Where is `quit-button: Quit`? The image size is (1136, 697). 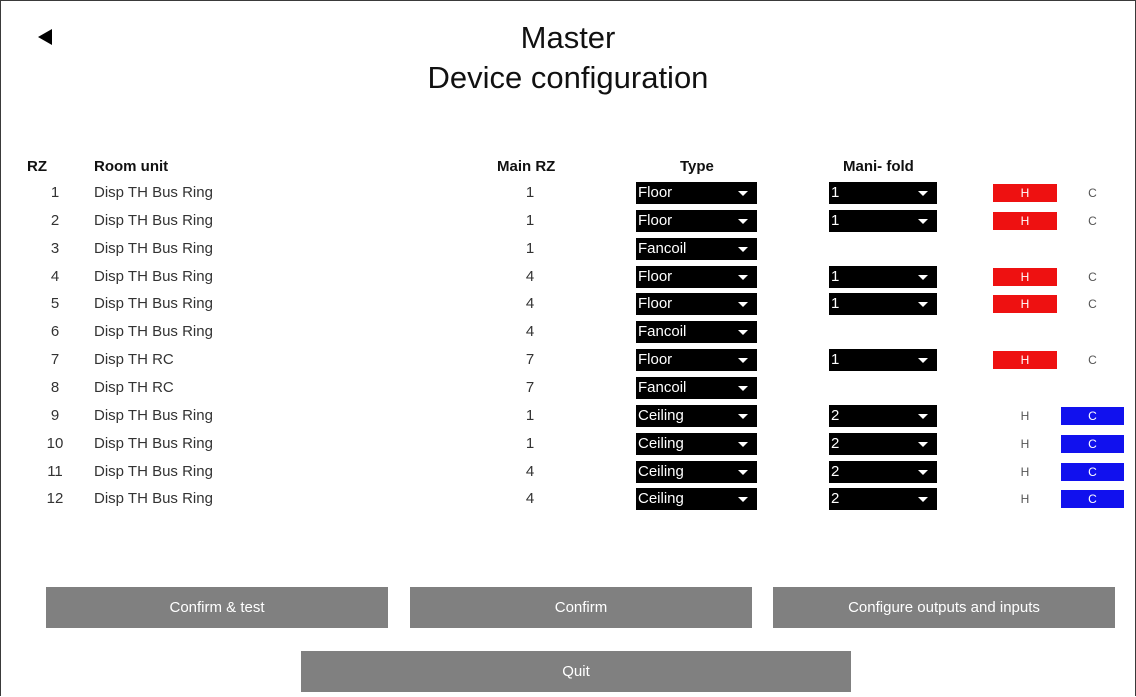 quit-button: Quit is located at coordinates (576, 671).